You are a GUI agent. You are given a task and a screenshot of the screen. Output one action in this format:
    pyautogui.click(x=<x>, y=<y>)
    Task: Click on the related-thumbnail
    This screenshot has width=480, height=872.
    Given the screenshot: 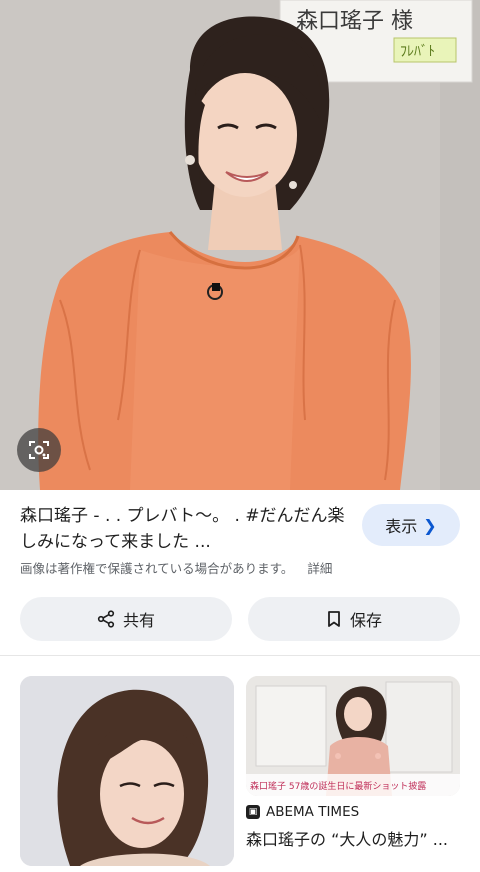 What is the action you would take?
    pyautogui.click(x=127, y=771)
    